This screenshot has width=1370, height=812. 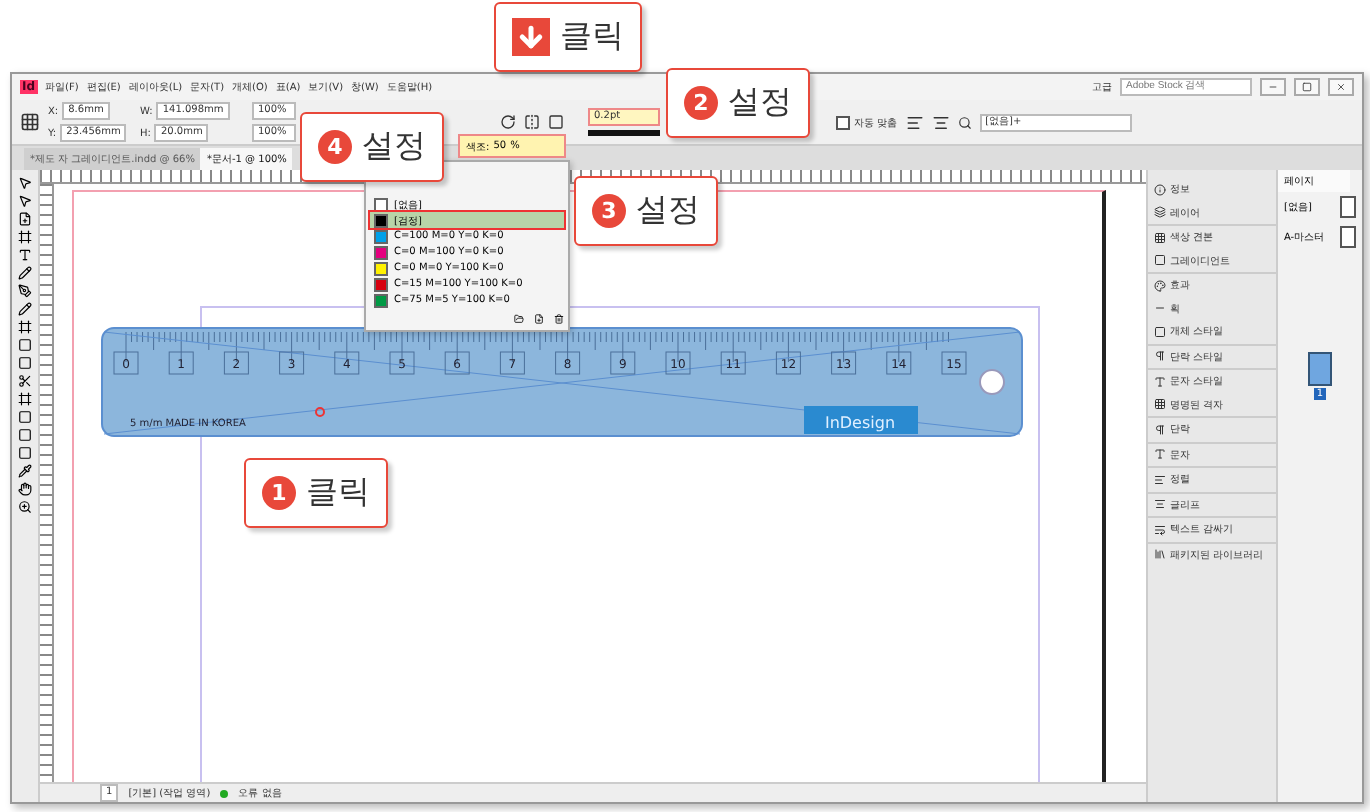 I want to click on search-icon, so click(x=964, y=122).